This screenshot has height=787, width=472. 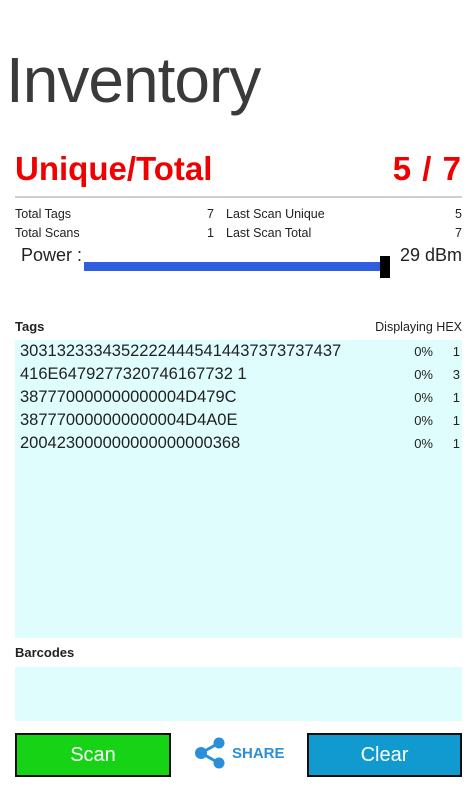 I want to click on last-scan-total-label: Last Scan Total, so click(x=269, y=232).